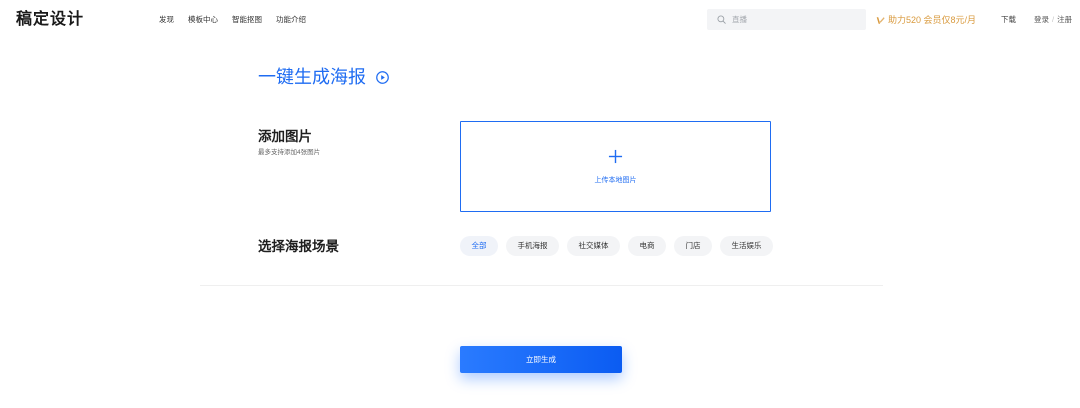 This screenshot has width=1080, height=408. What do you see at coordinates (50, 20) in the screenshot?
I see `logo: 稿定设计` at bounding box center [50, 20].